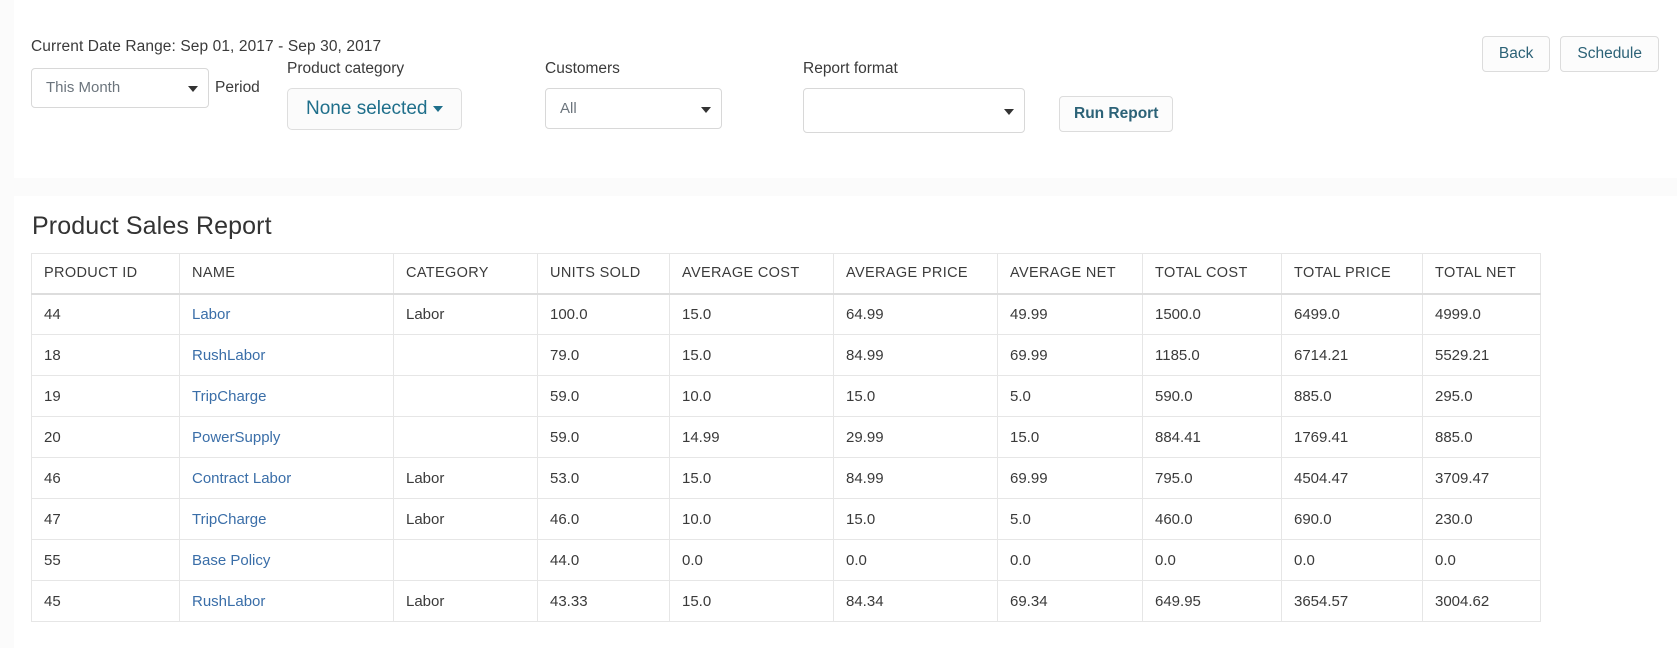 The image size is (1677, 648). Describe the element at coordinates (105, 274) in the screenshot. I see `column-header-product-id: PRODUCT ID` at that location.